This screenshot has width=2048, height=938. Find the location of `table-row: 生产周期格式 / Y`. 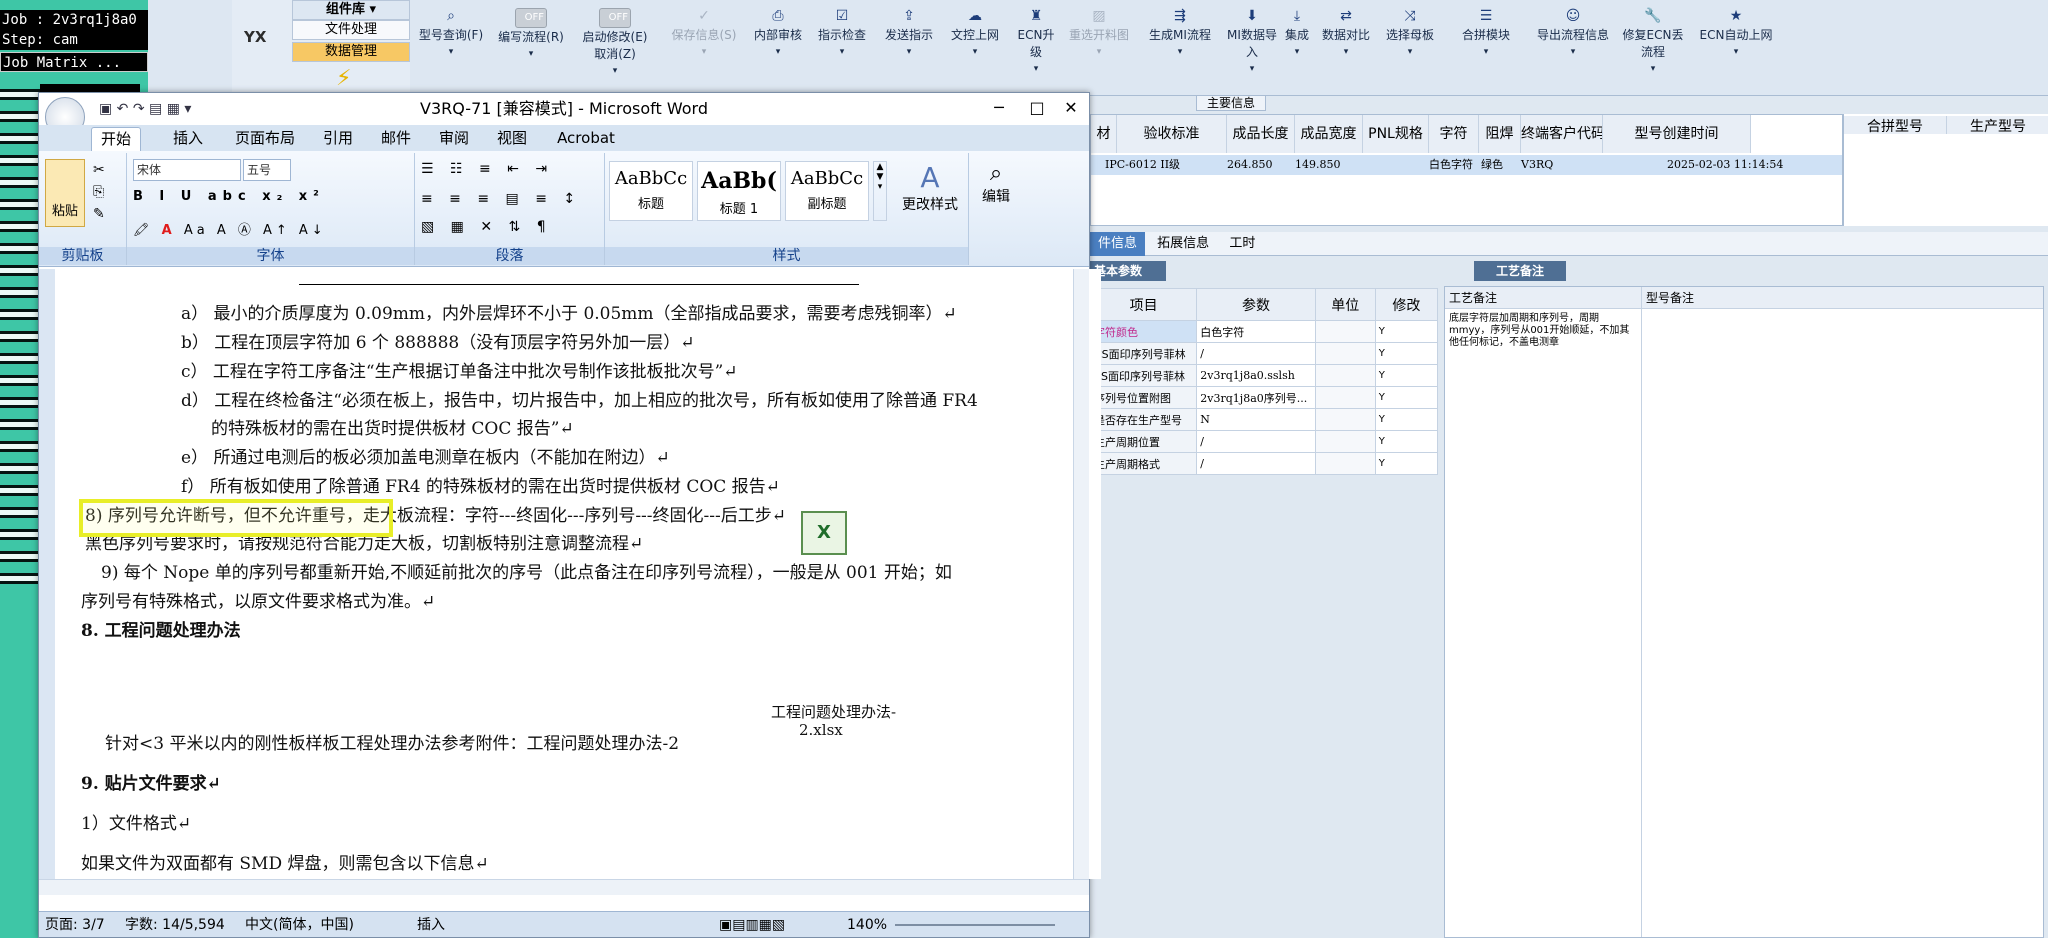

table-row: 生产周期格式 / Y is located at coordinates (1264, 463).